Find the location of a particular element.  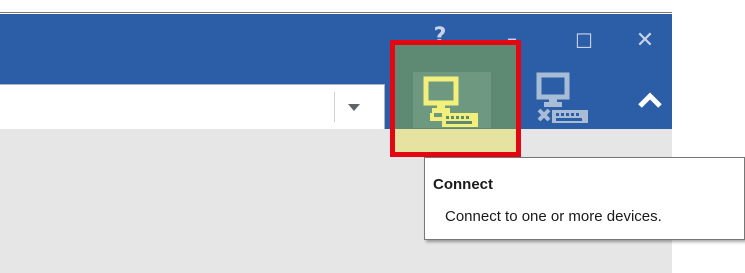

dropdown-arrow-icon is located at coordinates (354, 107).